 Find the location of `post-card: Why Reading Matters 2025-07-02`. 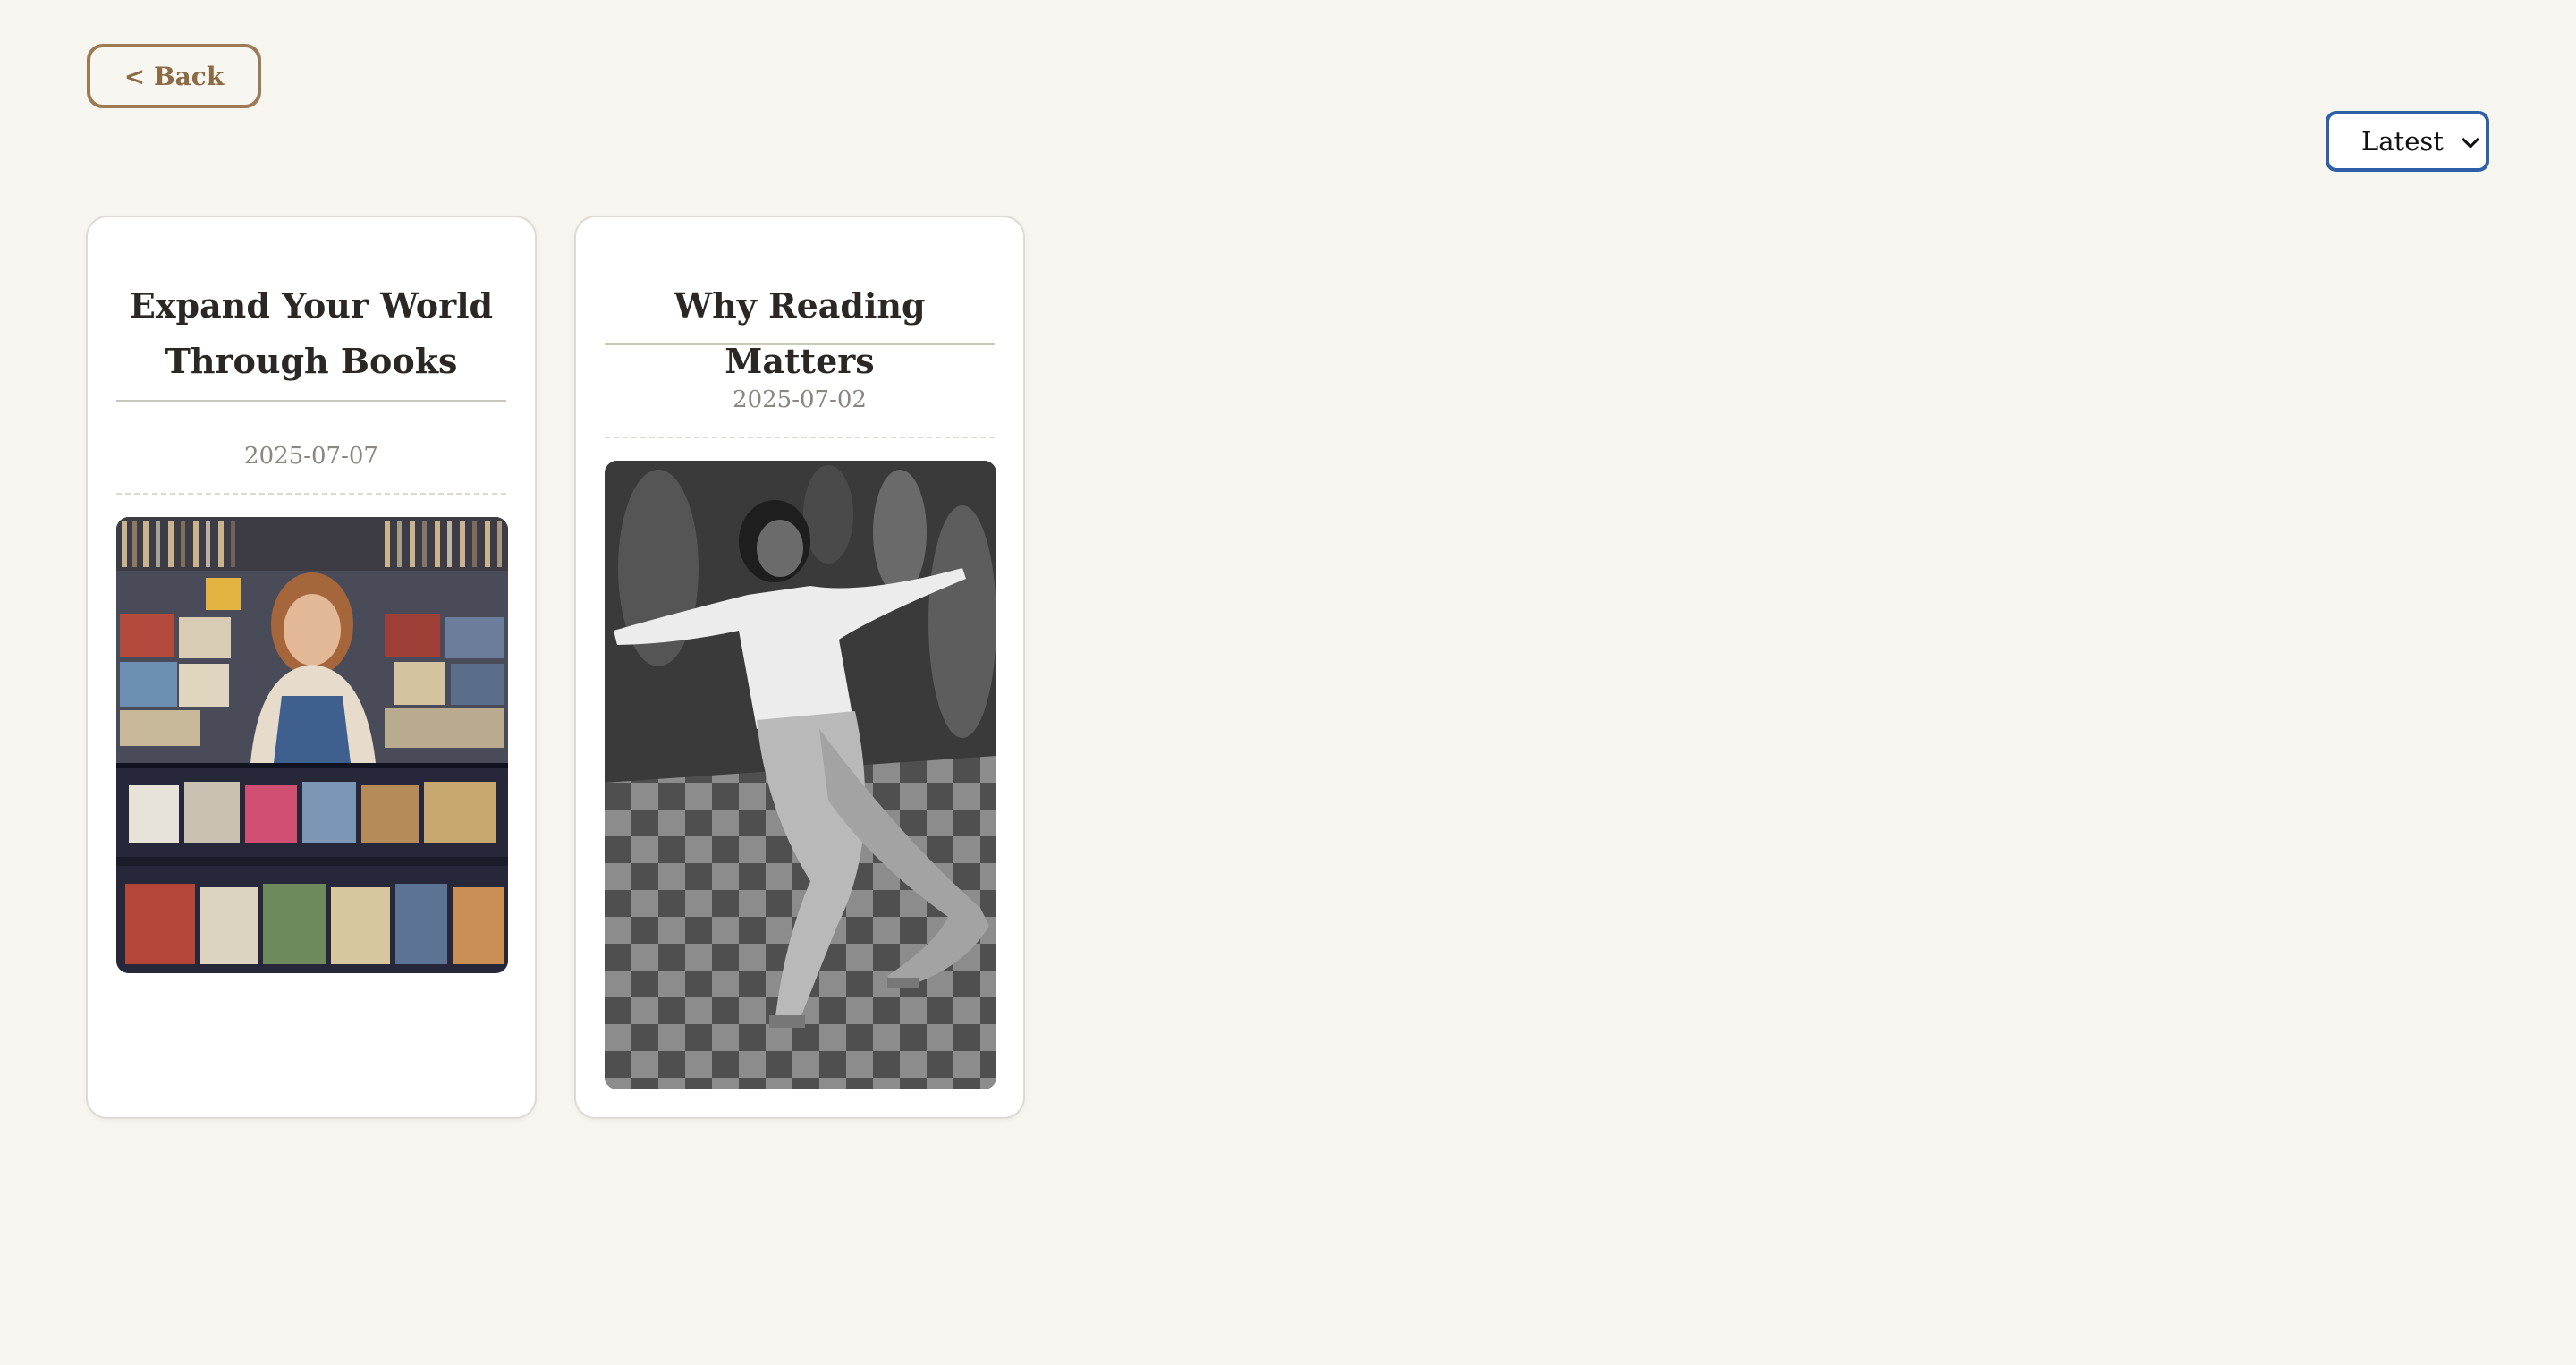

post-card: Why Reading Matters 2025-07-02 is located at coordinates (799, 667).